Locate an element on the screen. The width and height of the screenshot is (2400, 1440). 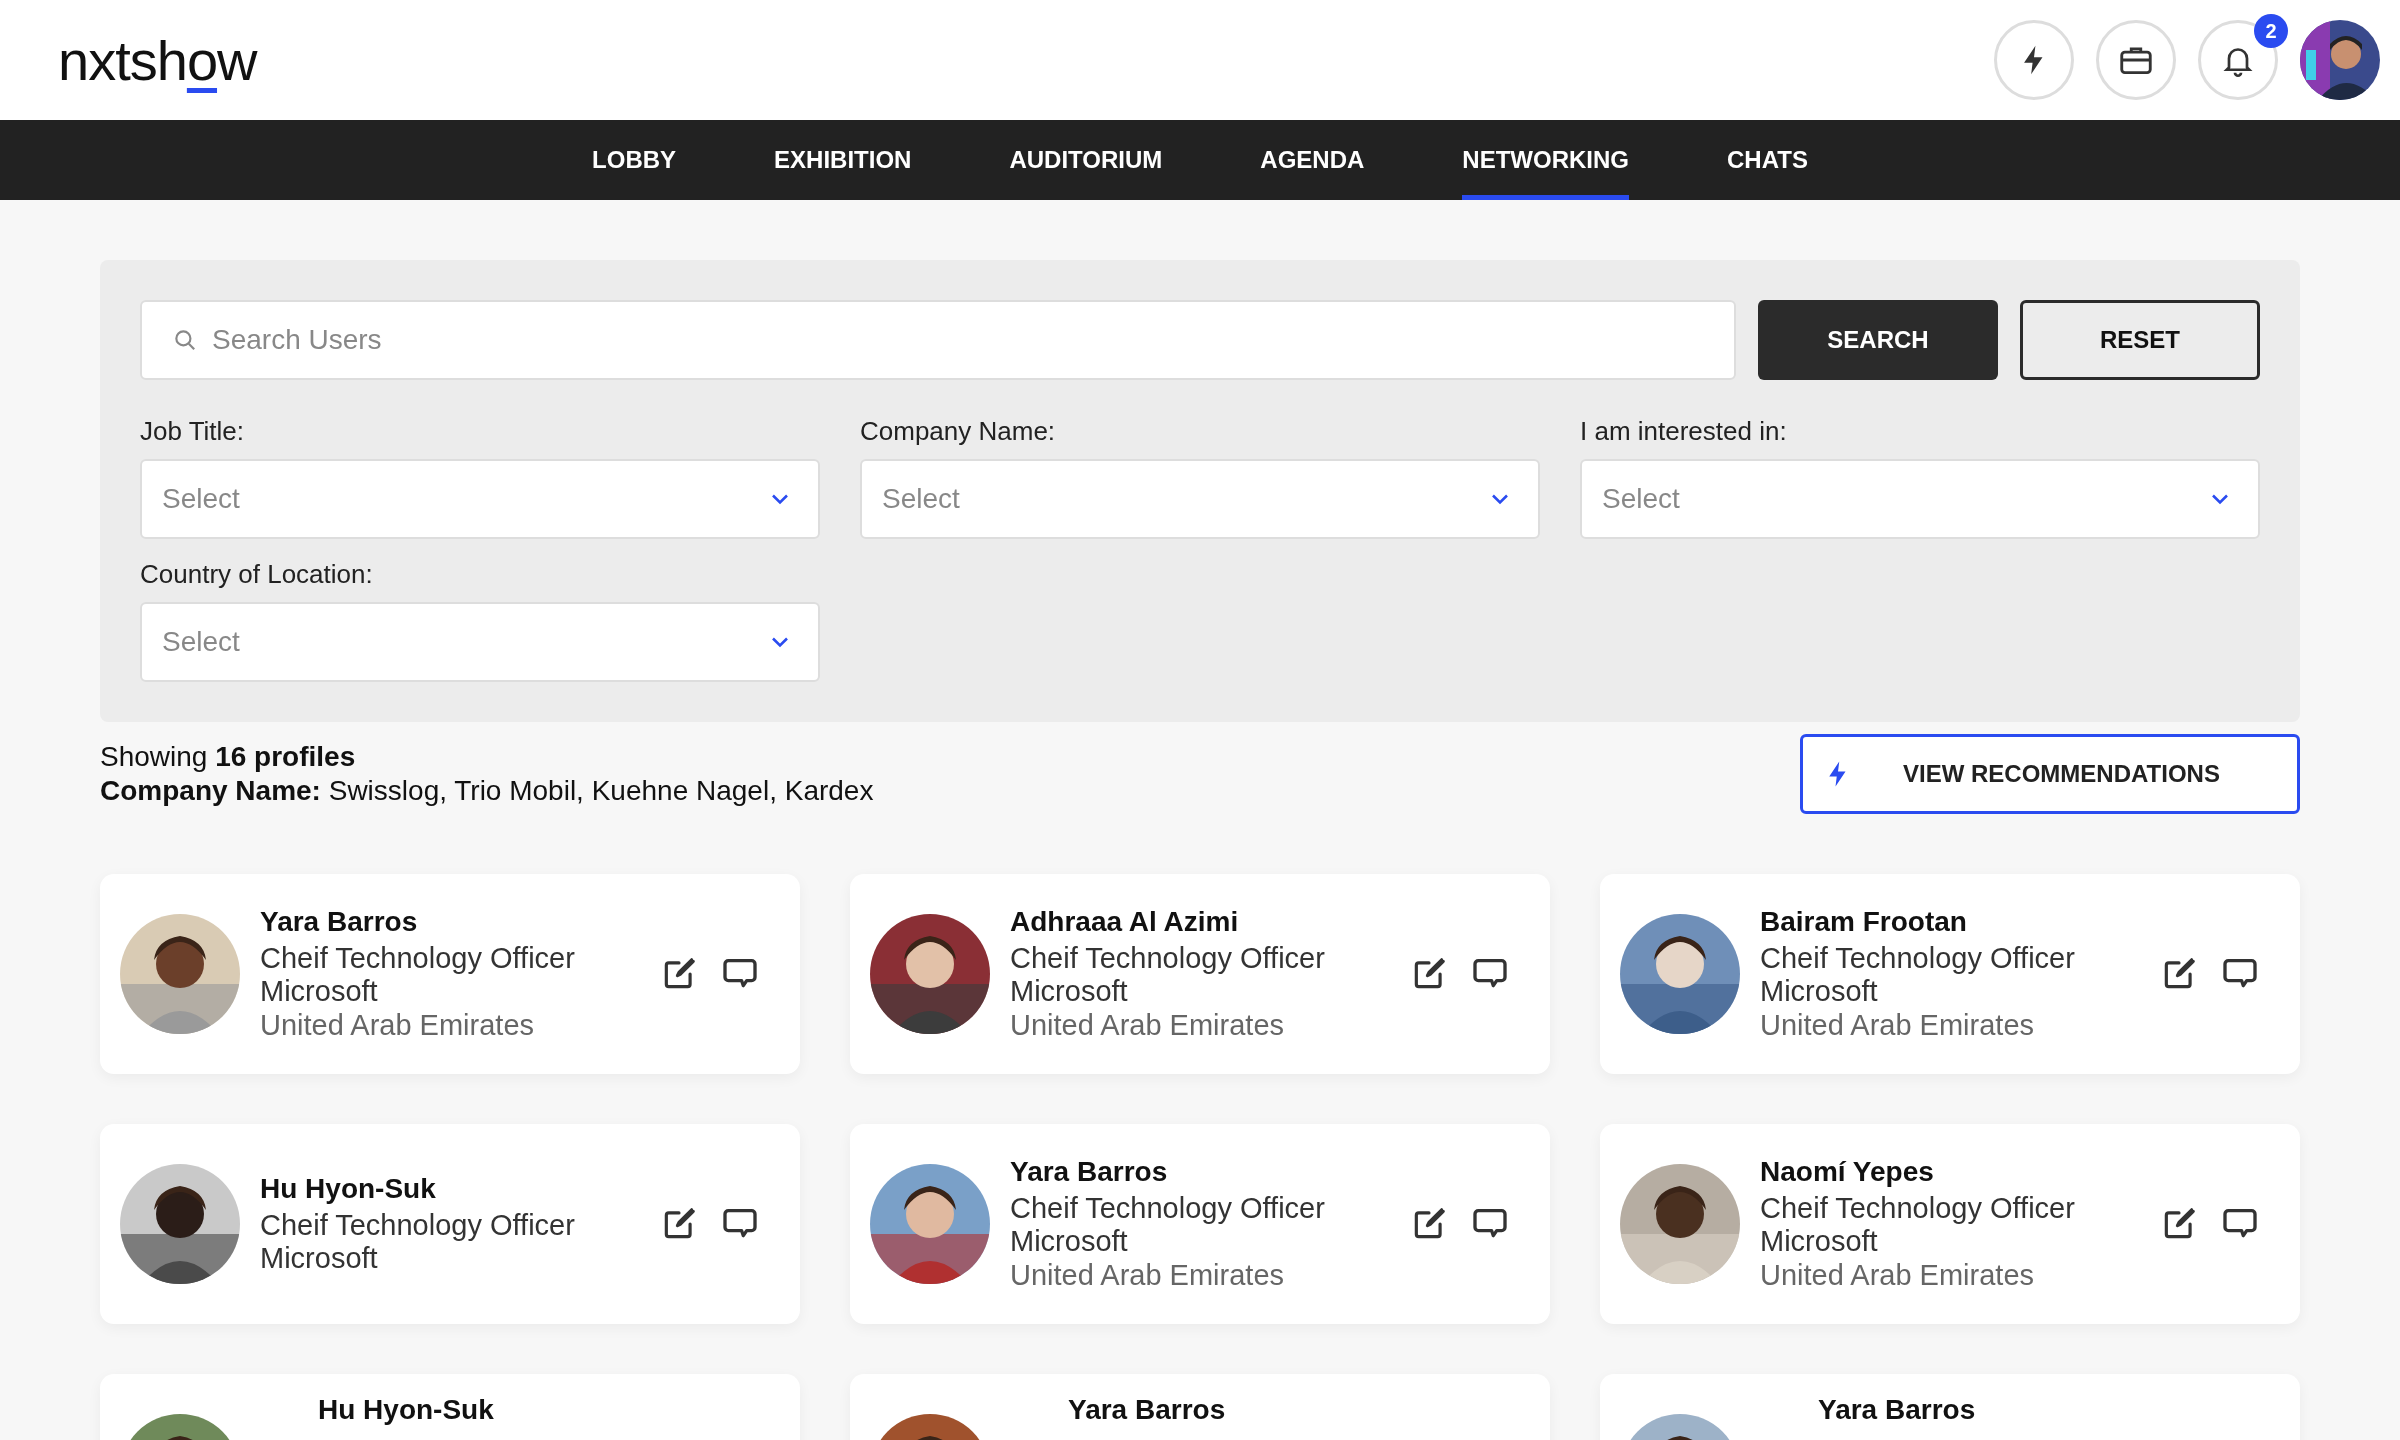
filter-label: I am interested in: is located at coordinates (1684, 431).